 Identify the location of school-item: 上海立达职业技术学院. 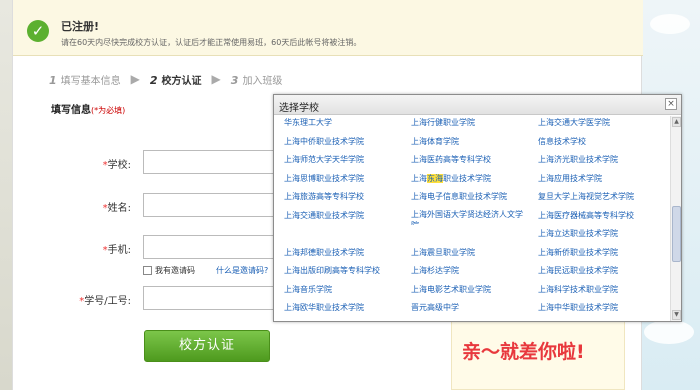
(604, 234).